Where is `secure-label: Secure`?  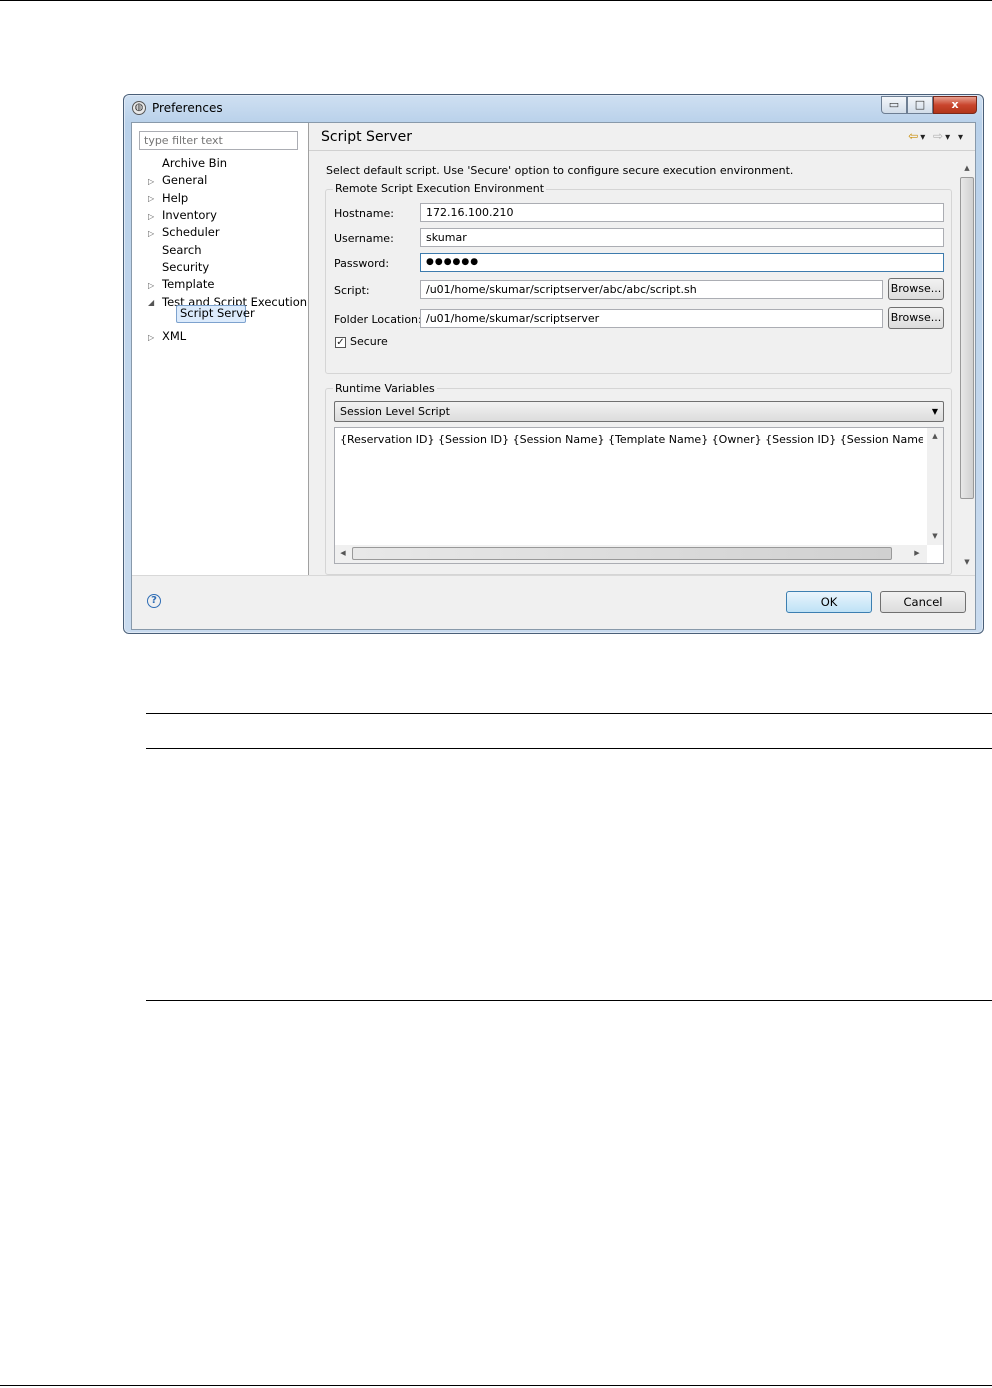
secure-label: Secure is located at coordinates (369, 341).